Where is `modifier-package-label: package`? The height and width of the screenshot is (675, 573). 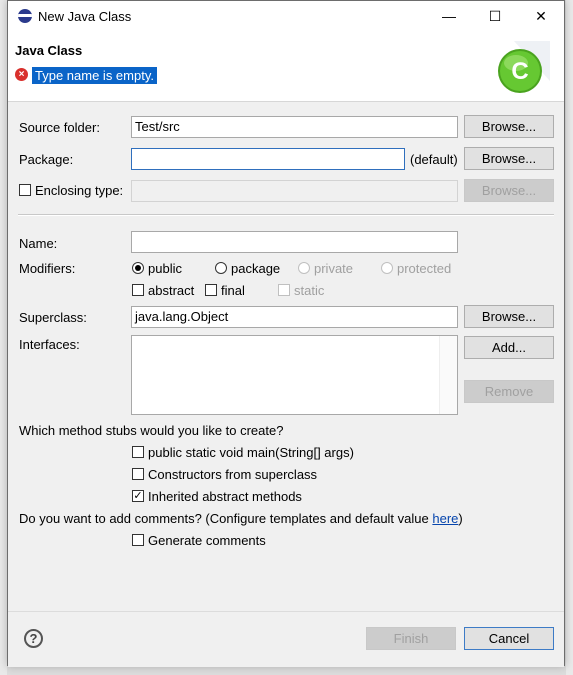
modifier-package-label: package is located at coordinates (256, 268).